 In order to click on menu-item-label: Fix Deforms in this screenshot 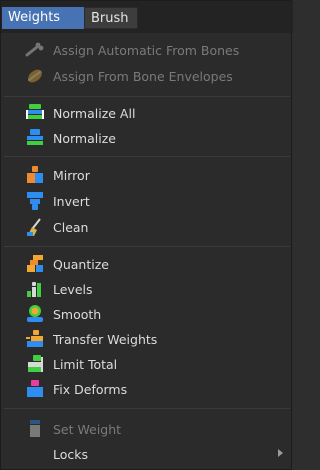, I will do `click(90, 389)`.